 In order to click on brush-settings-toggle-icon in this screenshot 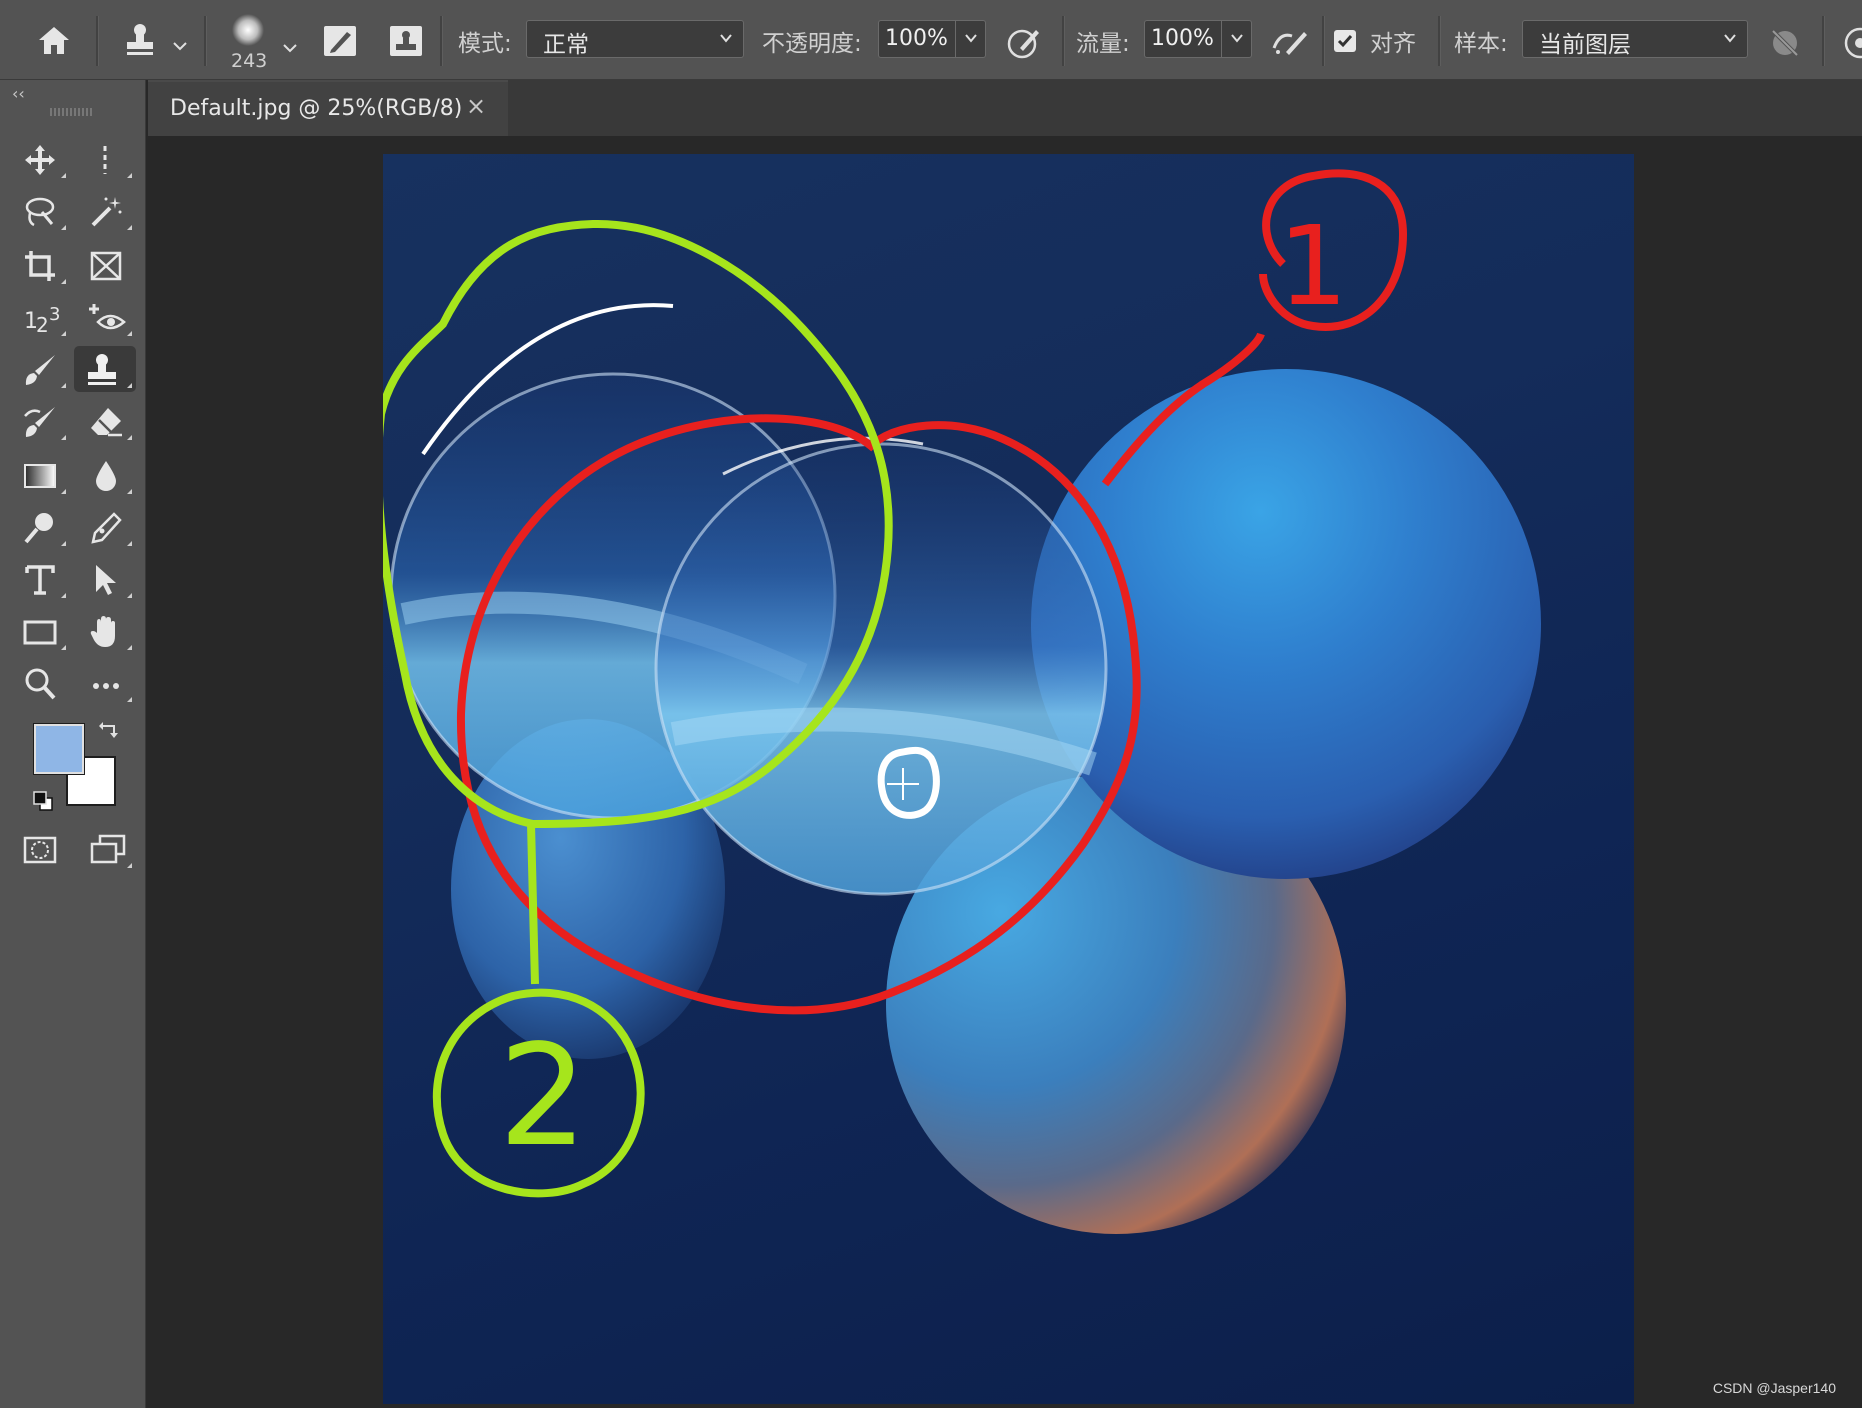, I will do `click(340, 43)`.